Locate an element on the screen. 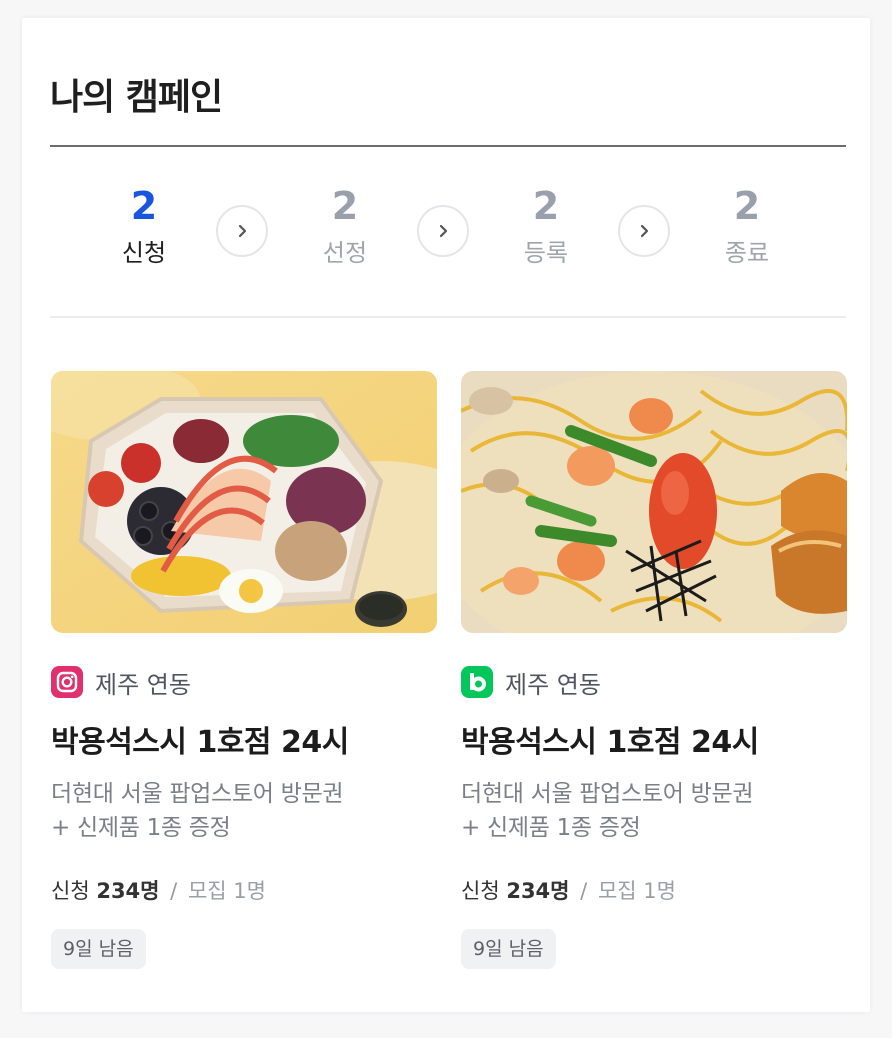  instagram-icon is located at coordinates (67, 682).